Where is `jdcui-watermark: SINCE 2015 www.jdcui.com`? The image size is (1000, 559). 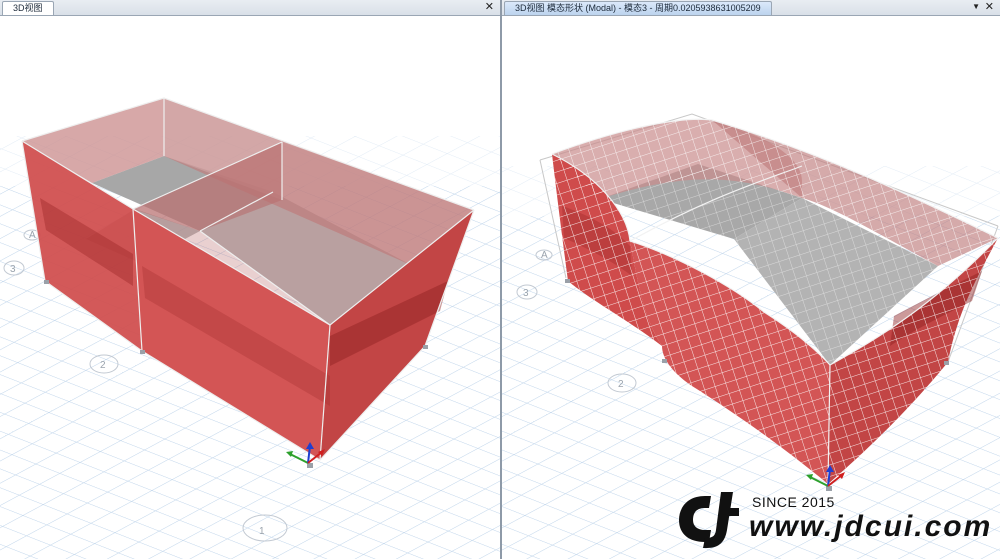
jdcui-watermark: SINCE 2015 www.jdcui.com is located at coordinates (835, 521).